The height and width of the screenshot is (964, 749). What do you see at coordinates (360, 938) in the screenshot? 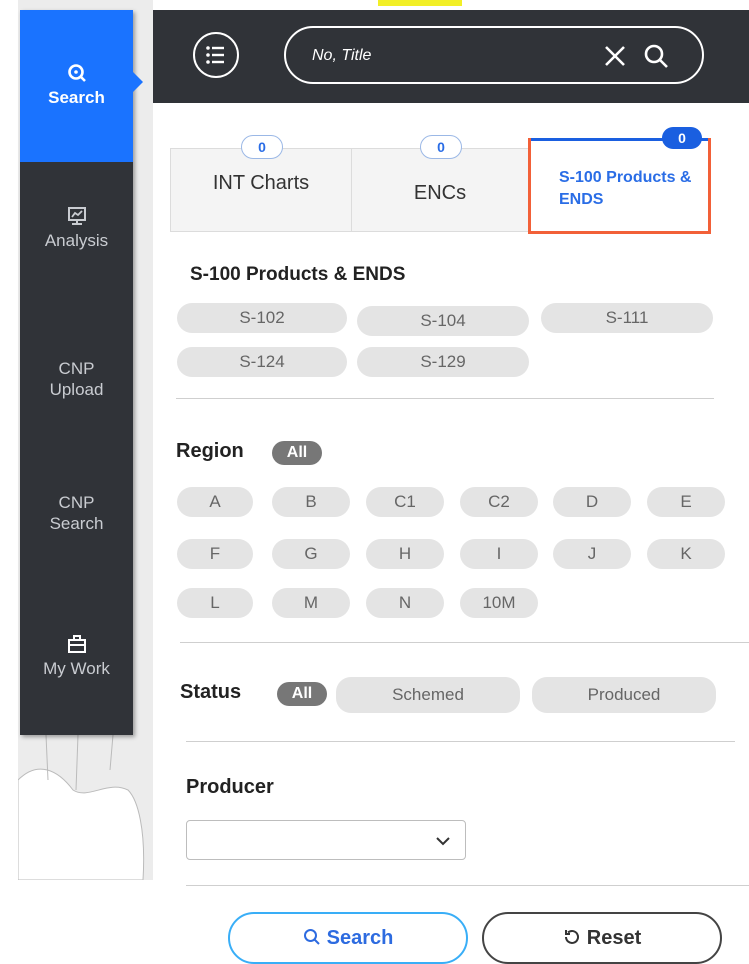
I see `search-button-label: Search` at bounding box center [360, 938].